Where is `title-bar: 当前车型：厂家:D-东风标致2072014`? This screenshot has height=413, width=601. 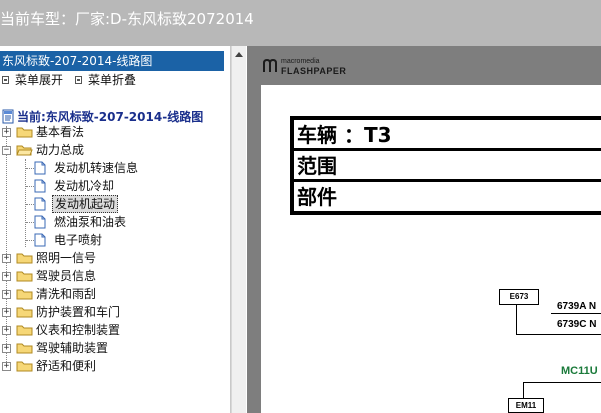
title-bar: 当前车型：厂家:D-东风标致2072014 is located at coordinates (300, 23).